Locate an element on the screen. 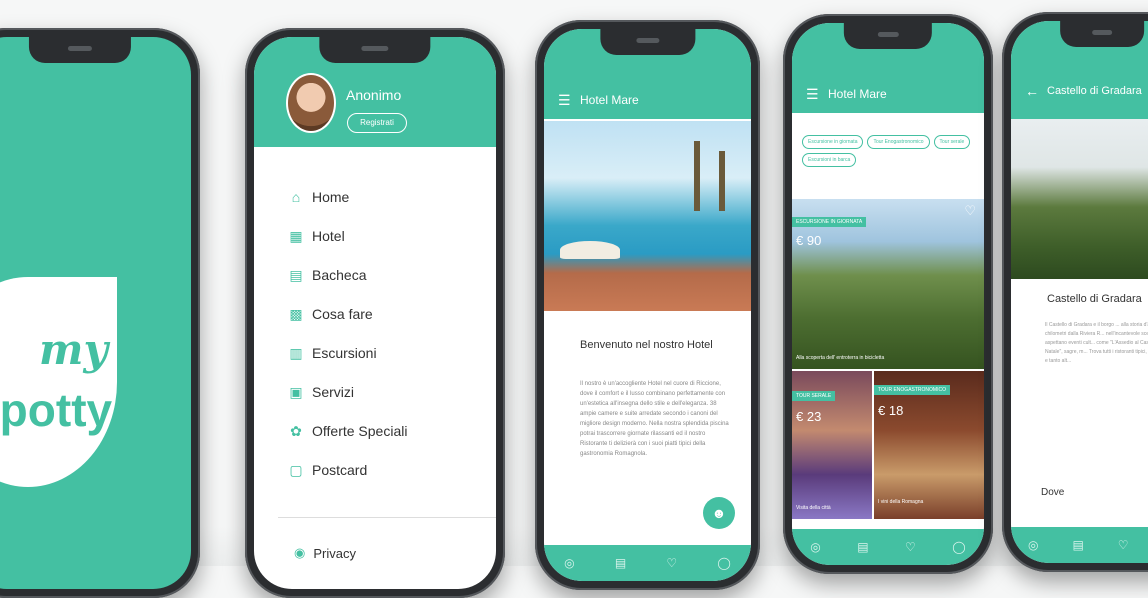 The height and width of the screenshot is (598, 1148). welcome-heading: Benvenuto nel nostro Hotel is located at coordinates (646, 345).